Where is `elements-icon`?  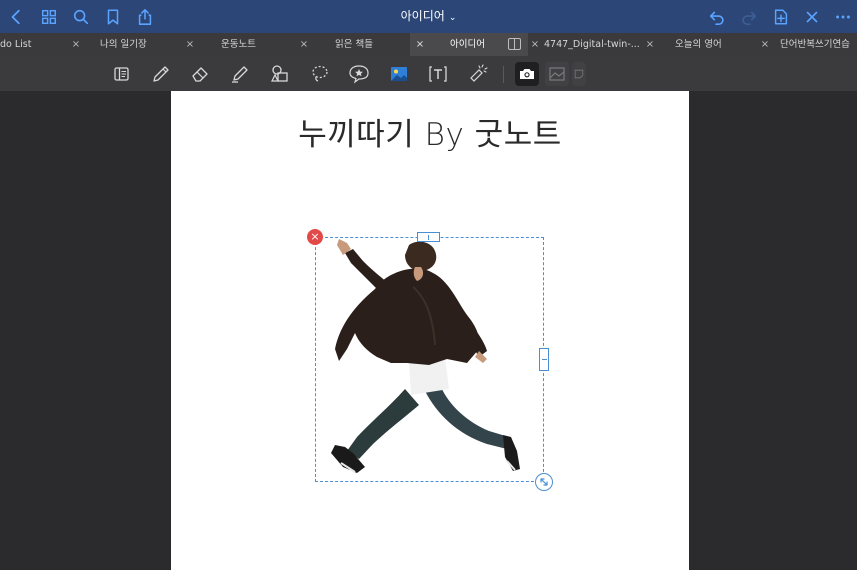 elements-icon is located at coordinates (359, 74).